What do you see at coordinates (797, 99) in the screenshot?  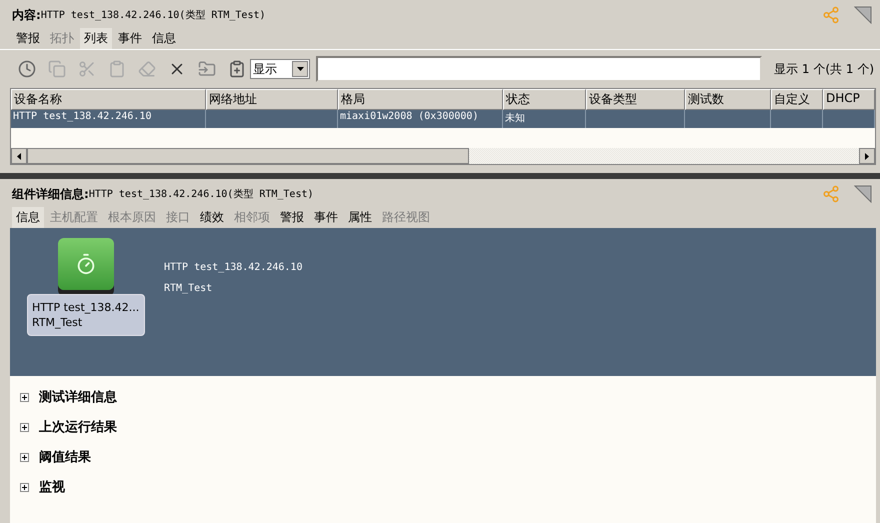 I see `column-header: 自定义` at bounding box center [797, 99].